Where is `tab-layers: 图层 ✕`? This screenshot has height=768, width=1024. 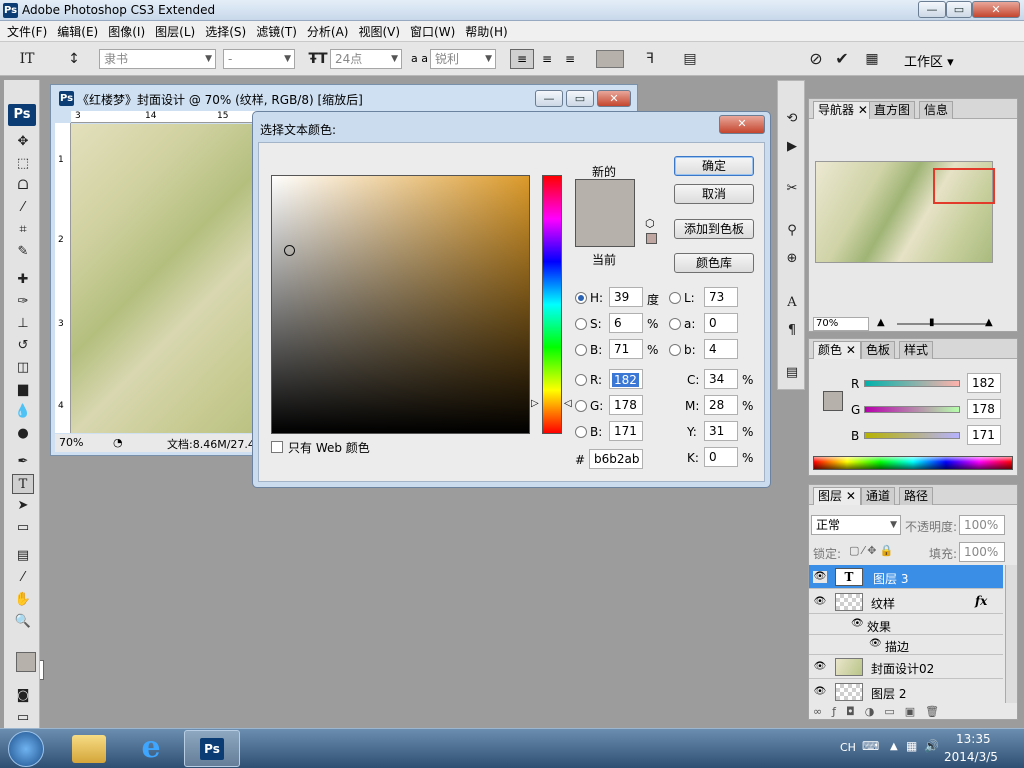
tab-layers: 图层 ✕ is located at coordinates (837, 496).